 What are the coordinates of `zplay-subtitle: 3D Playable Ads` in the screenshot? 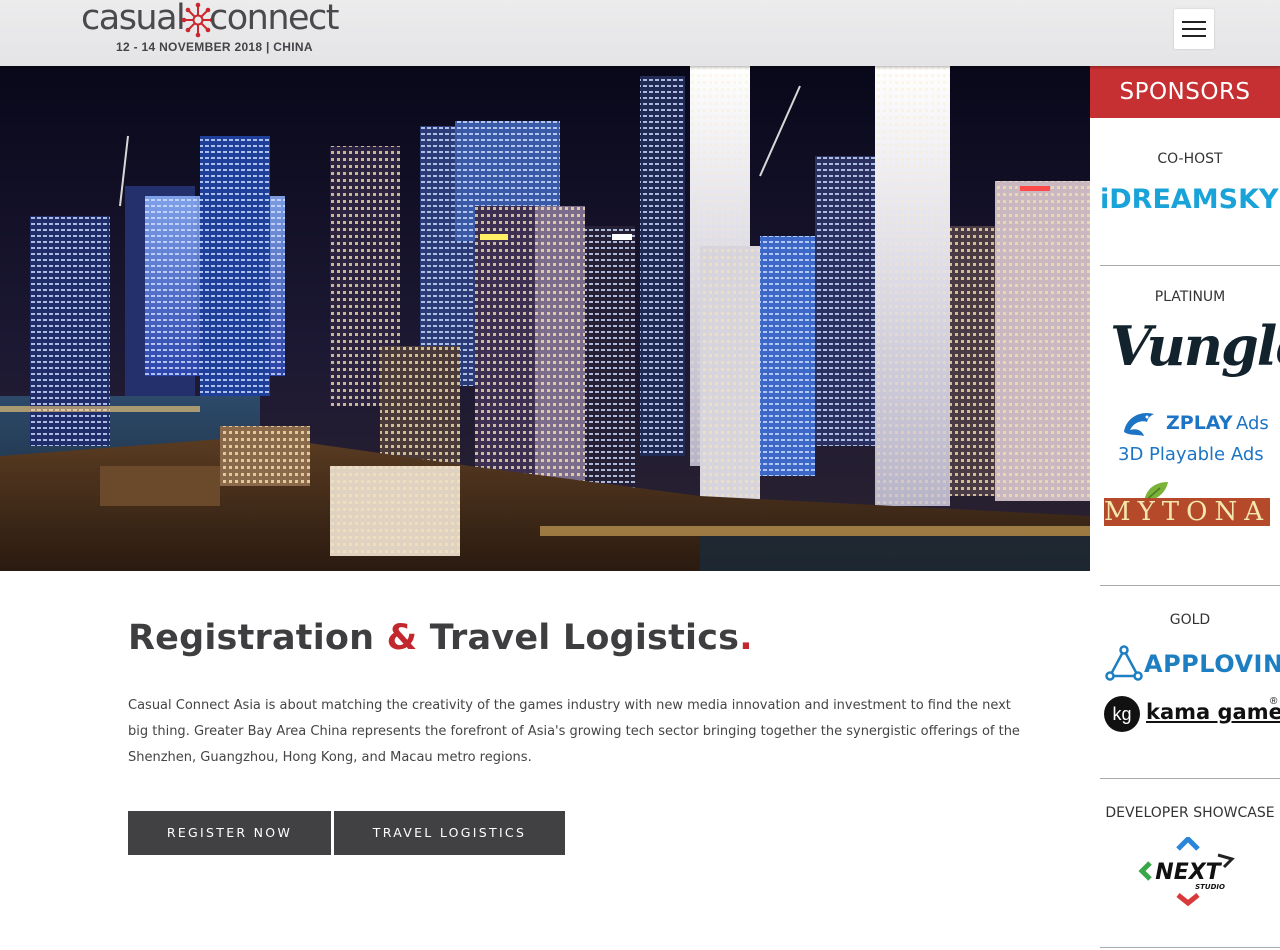 It's located at (1191, 454).